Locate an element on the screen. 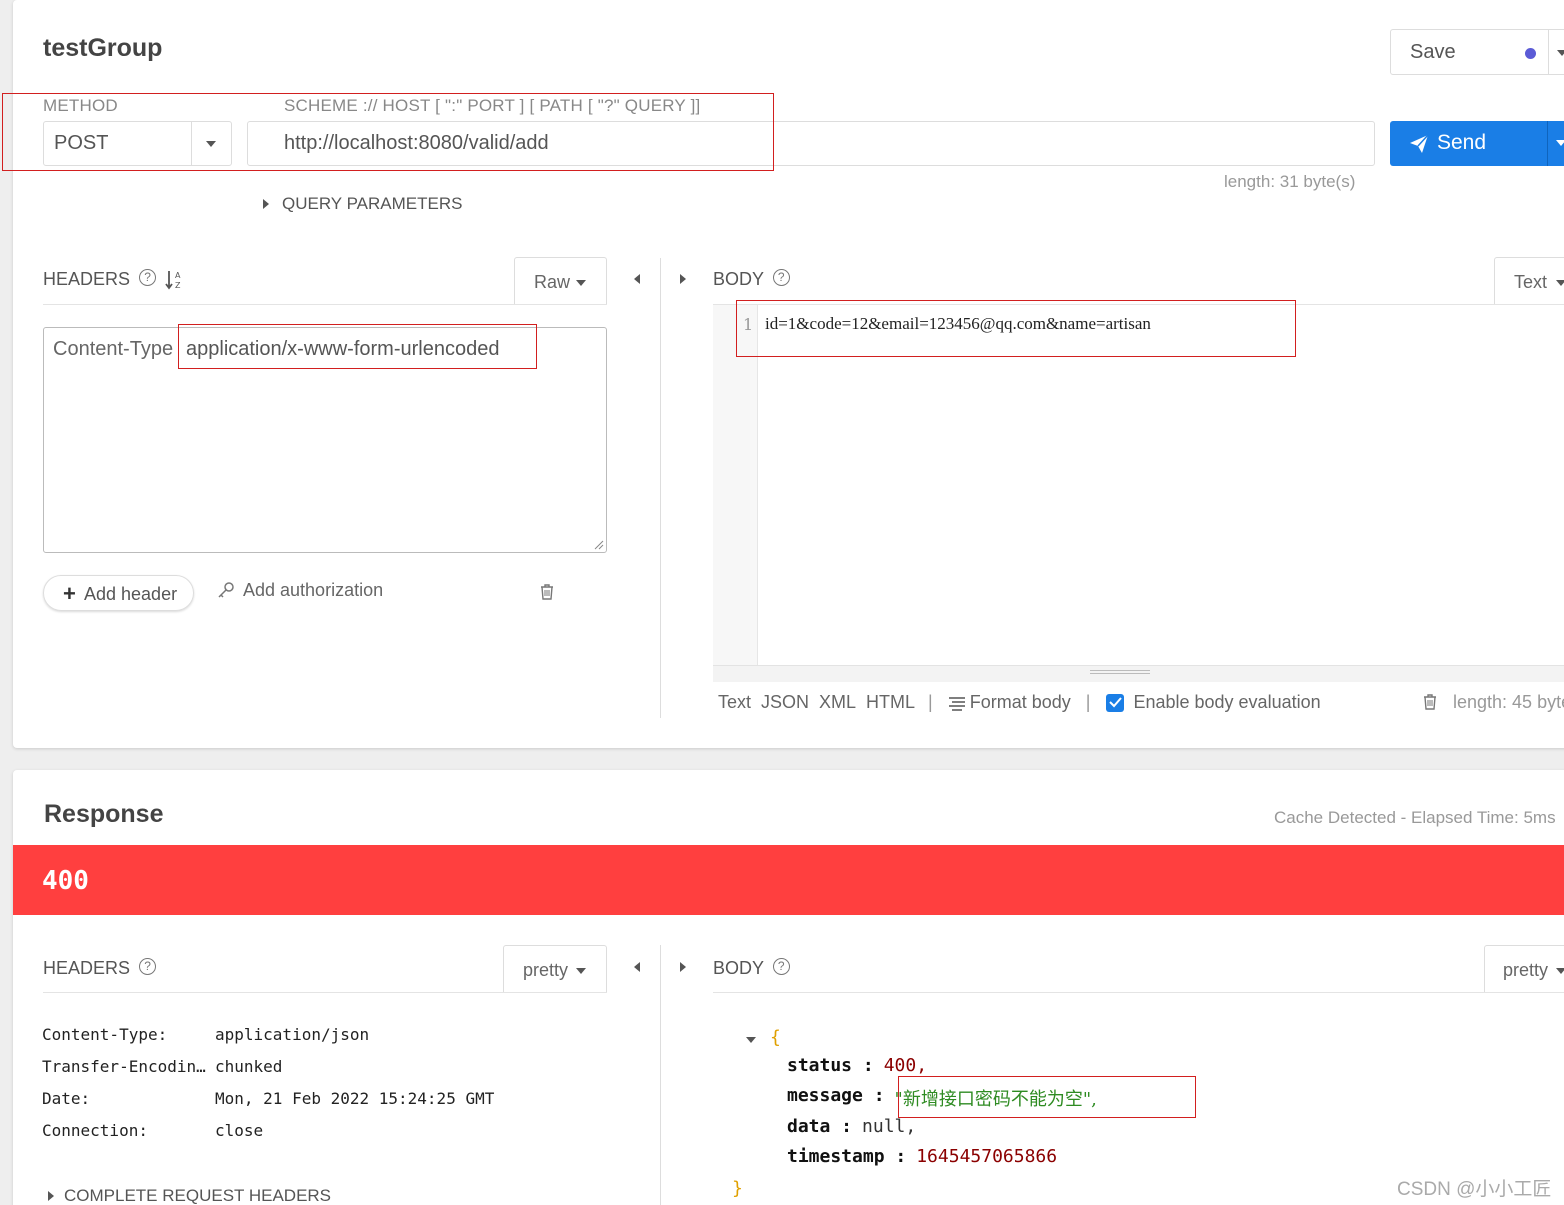 This screenshot has width=1564, height=1205. query-parameters-label: QUERY PARAMETERS is located at coordinates (372, 203).